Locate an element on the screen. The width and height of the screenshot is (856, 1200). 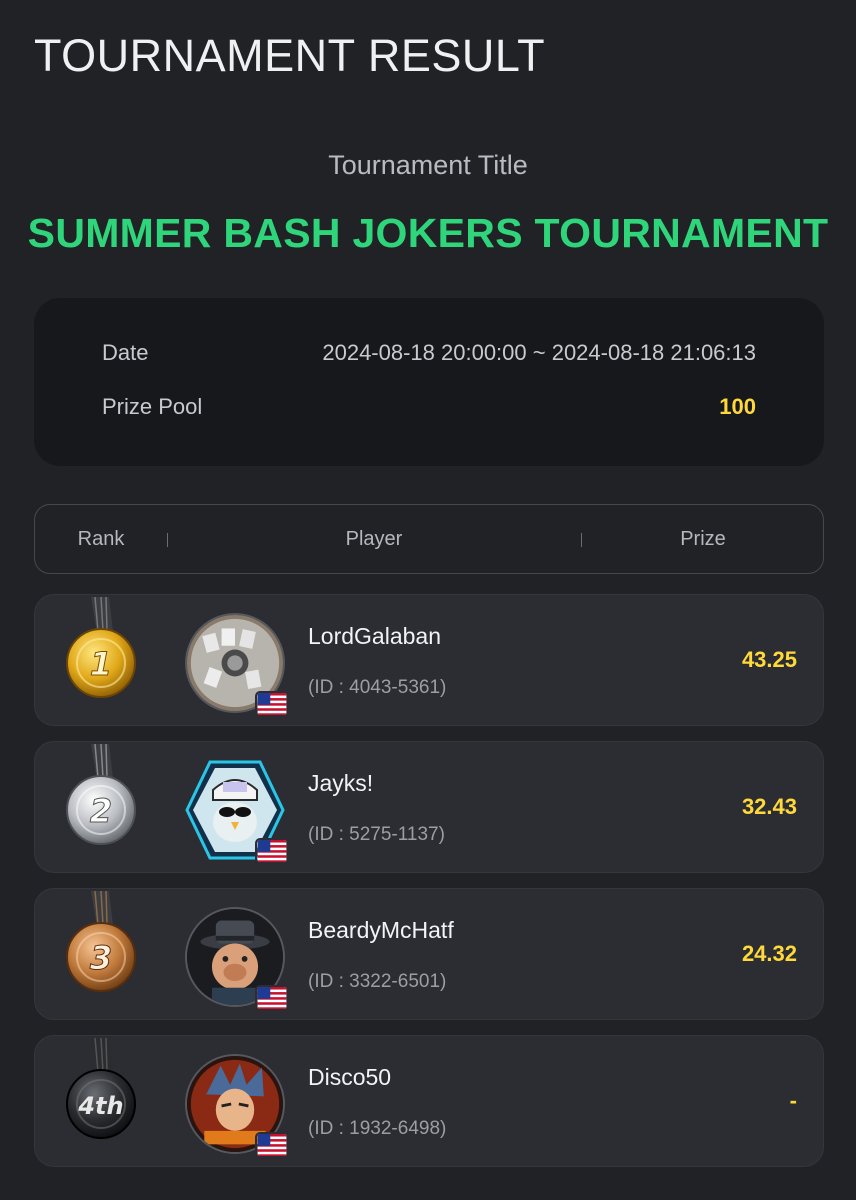
player-prize: - is located at coordinates (793, 1100).